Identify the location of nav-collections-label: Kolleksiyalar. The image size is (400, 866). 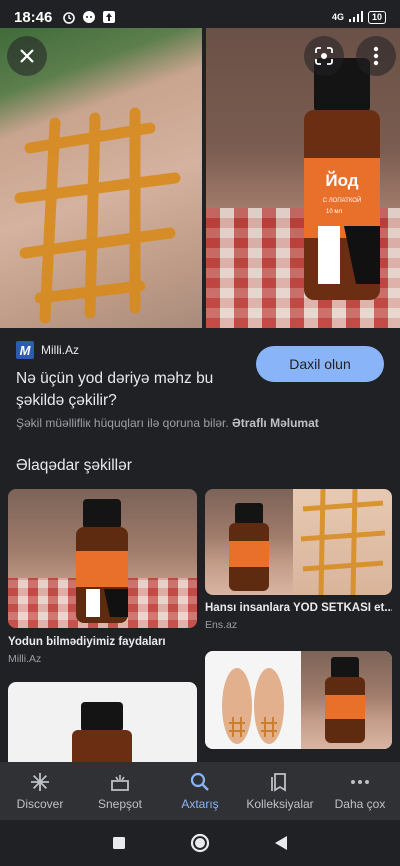
(280, 804).